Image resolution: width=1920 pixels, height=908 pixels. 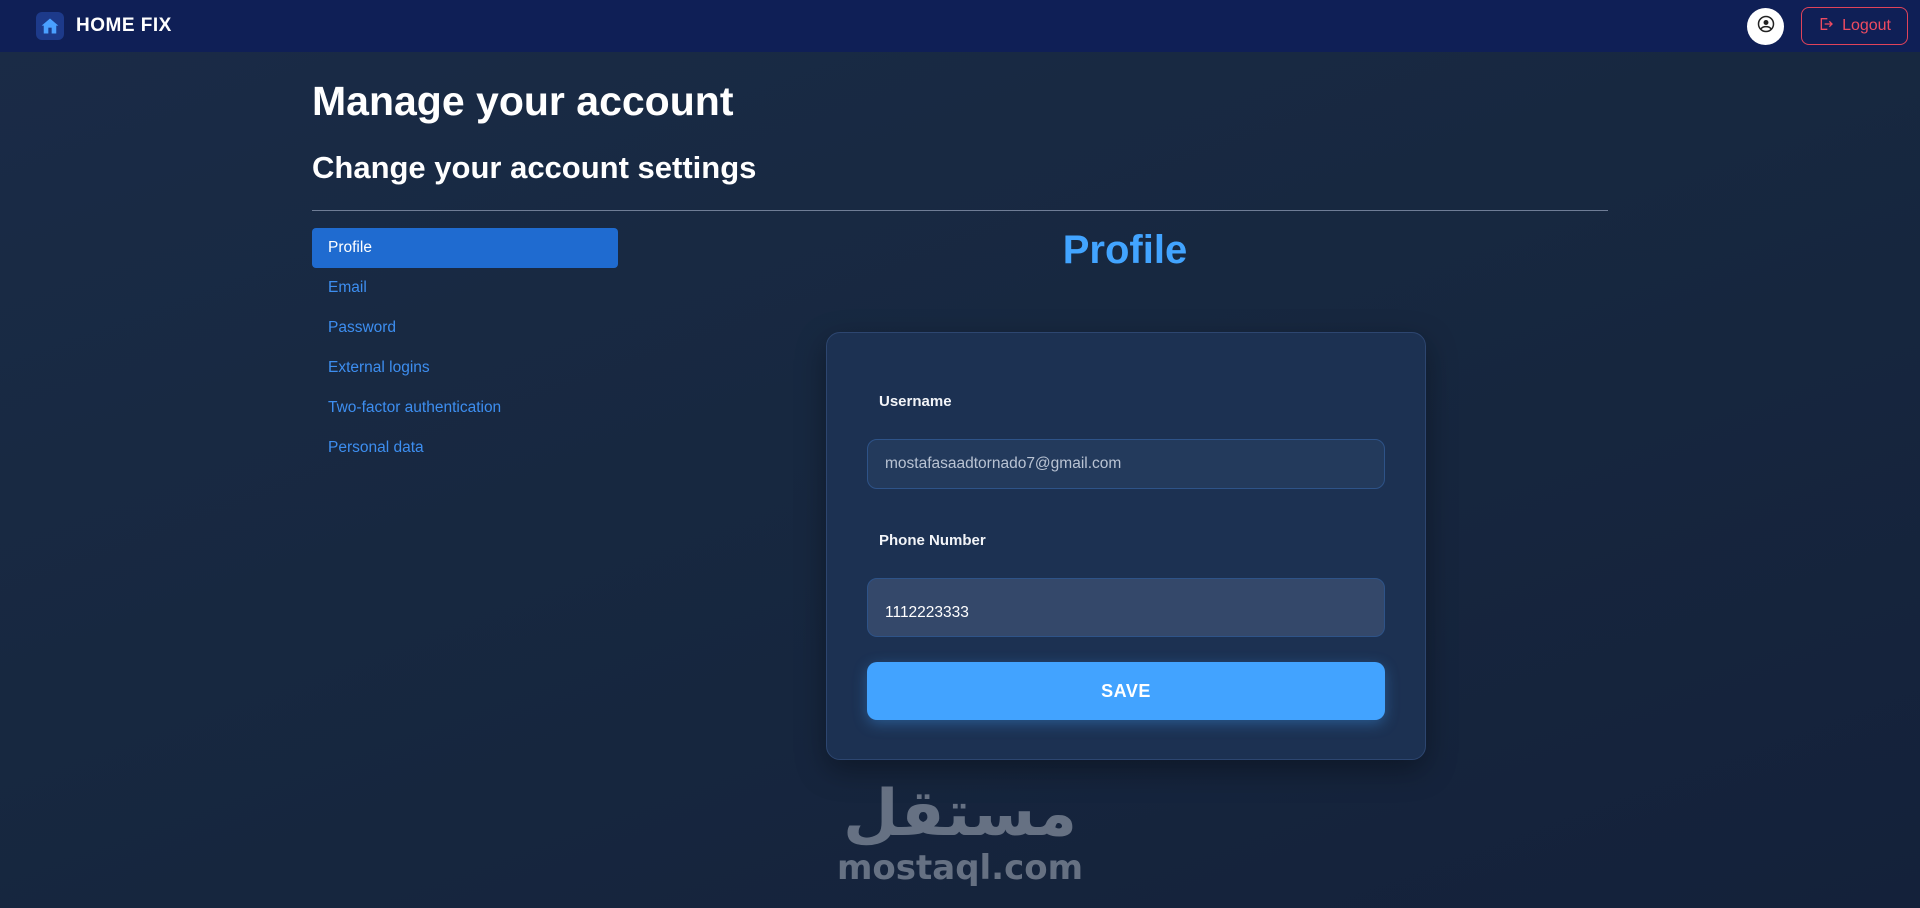 I want to click on sidenav-item-personal-data: Personal data, so click(x=465, y=448).